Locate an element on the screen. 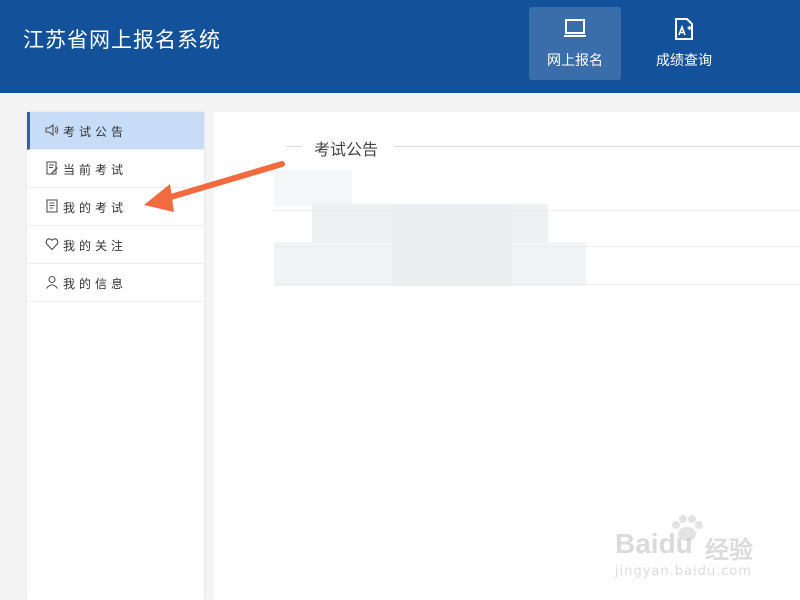 Image resolution: width=800 pixels, height=600 pixels. watermark: Baidu 经验 jingyan.baidu.com is located at coordinates (688, 549).